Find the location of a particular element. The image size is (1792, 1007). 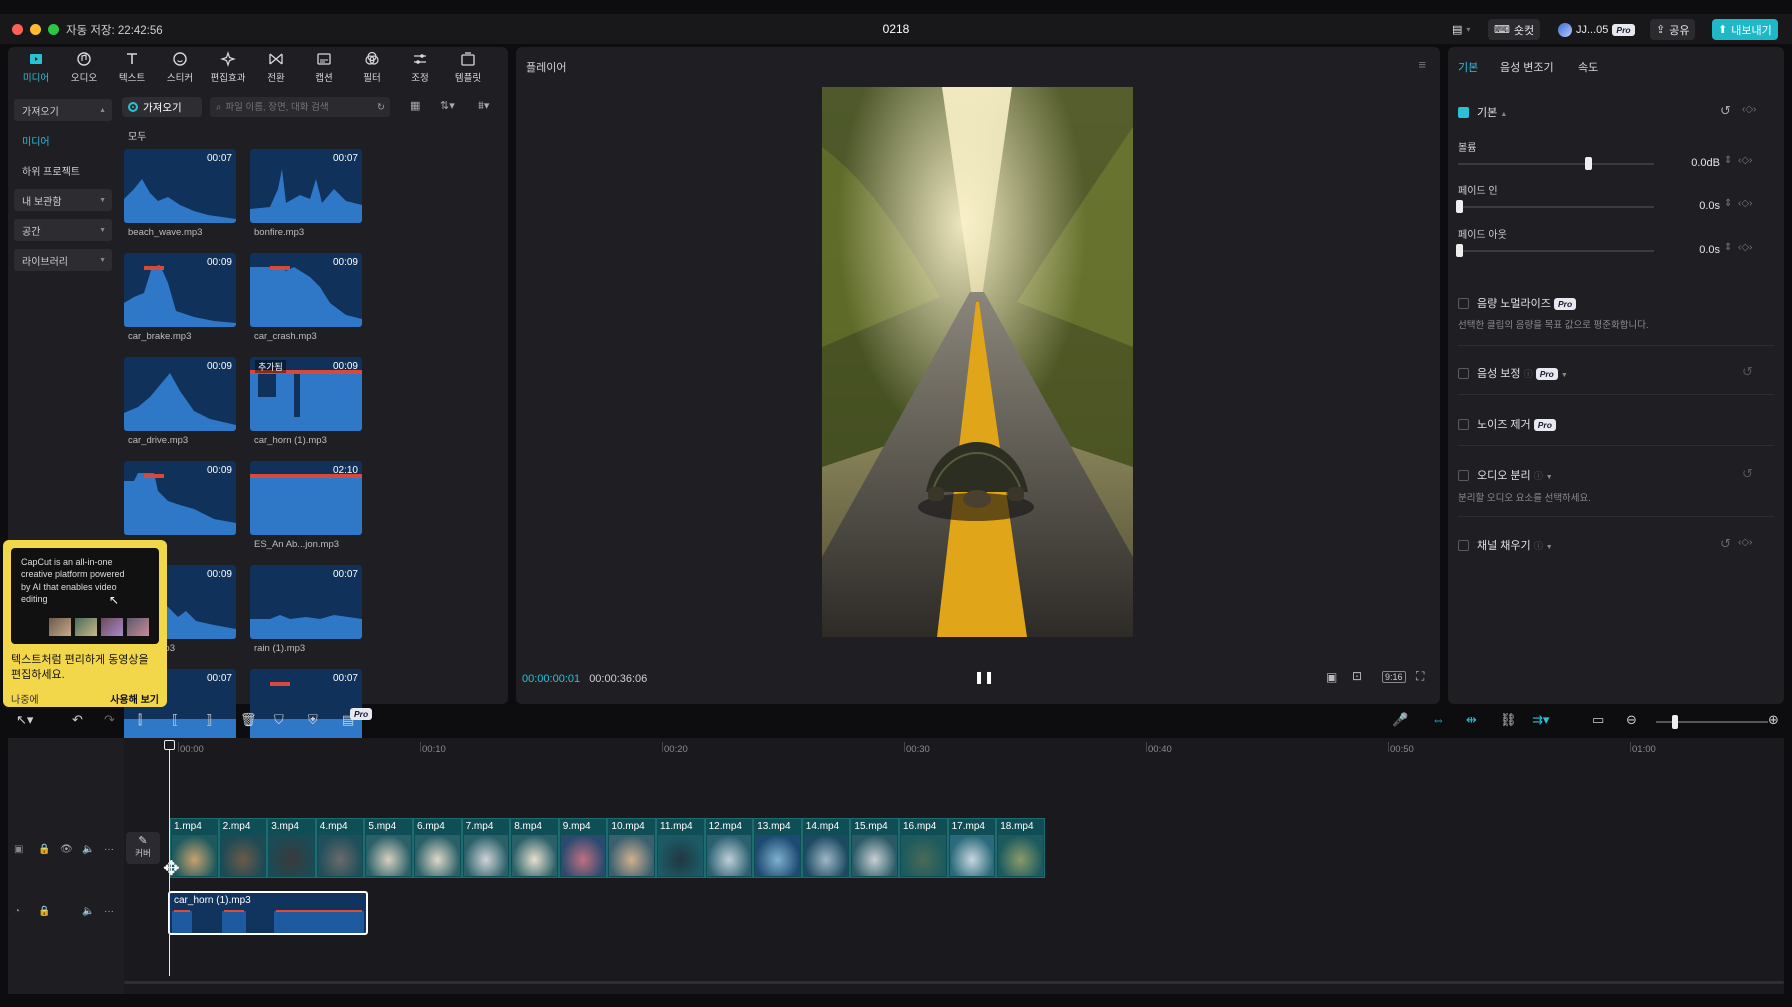

sidenav-space: 공간 ▼ is located at coordinates (63, 230).